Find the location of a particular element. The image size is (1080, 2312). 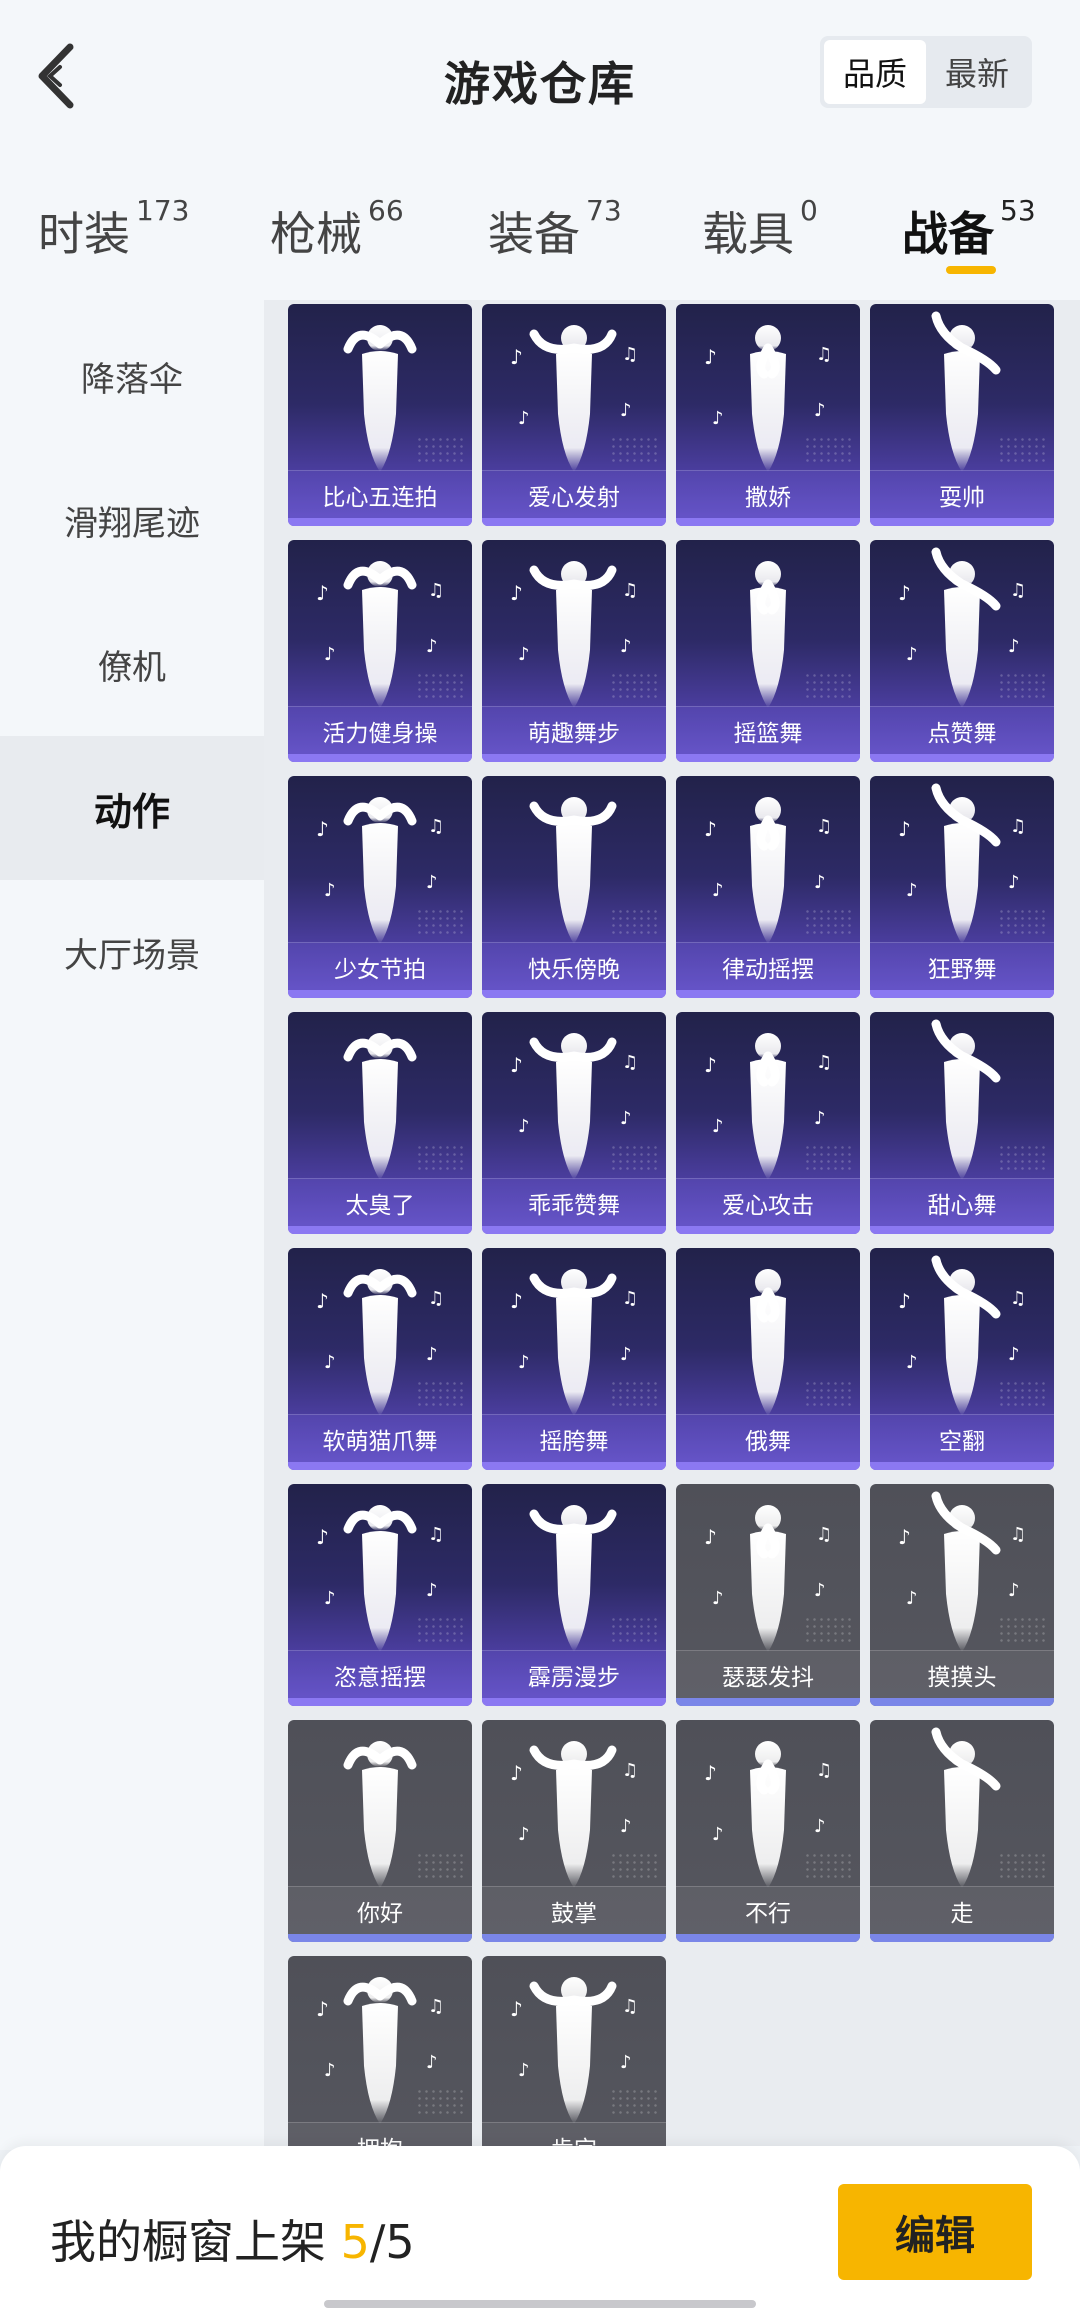

edit-button: 编辑 is located at coordinates (935, 2232).